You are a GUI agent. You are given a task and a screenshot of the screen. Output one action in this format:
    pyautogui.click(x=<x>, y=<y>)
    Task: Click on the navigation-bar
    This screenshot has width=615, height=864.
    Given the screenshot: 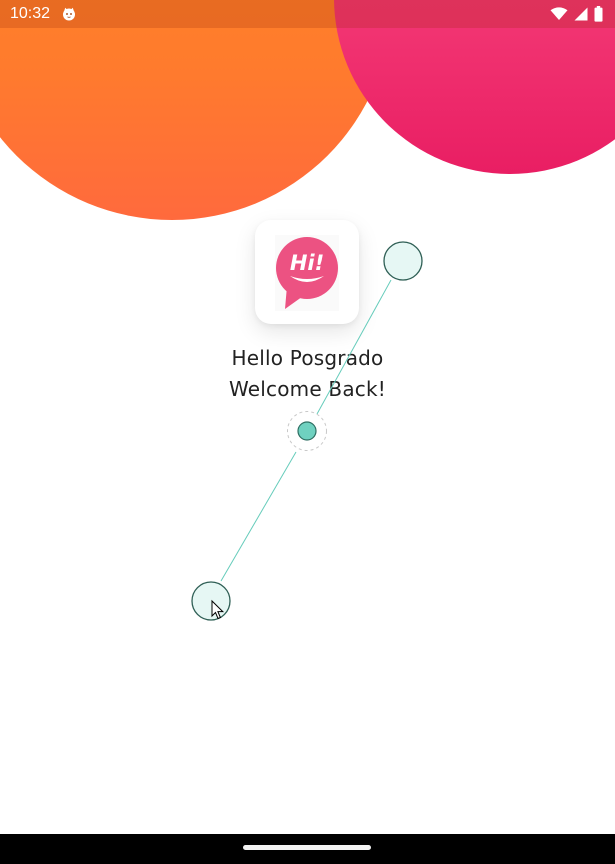 What is the action you would take?
    pyautogui.click(x=307, y=849)
    